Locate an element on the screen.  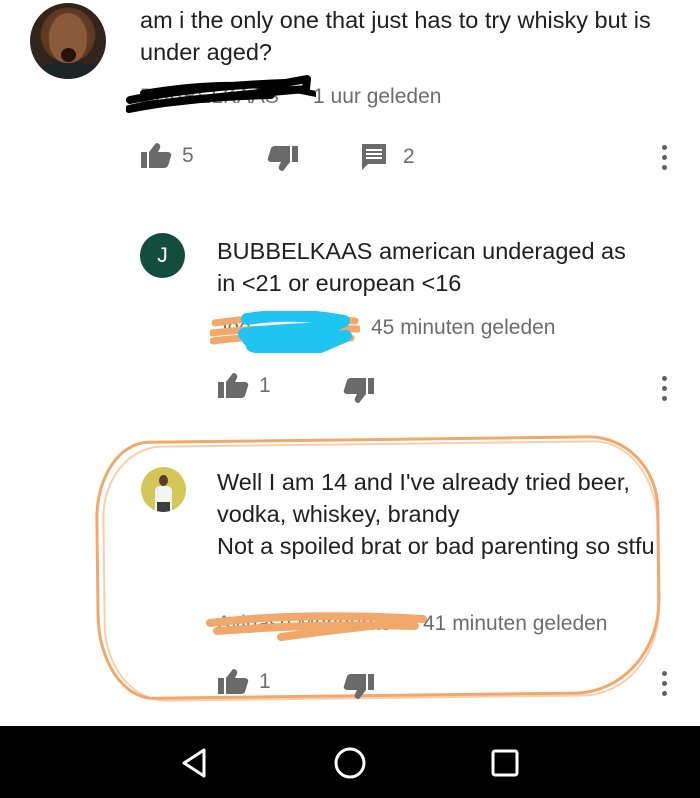
avatar-photo is located at coordinates (163, 489).